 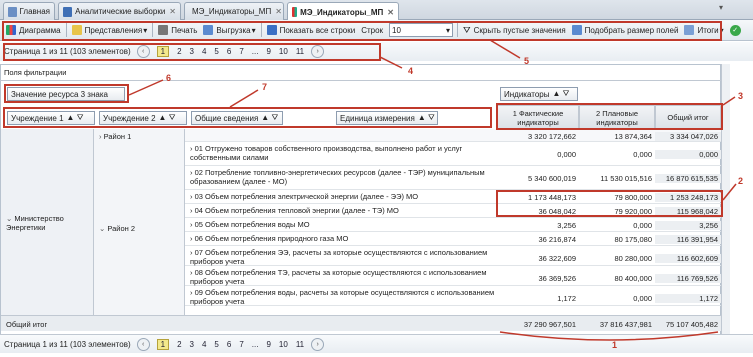 I want to click on annotation-label-4: 4, so click(x=411, y=71).